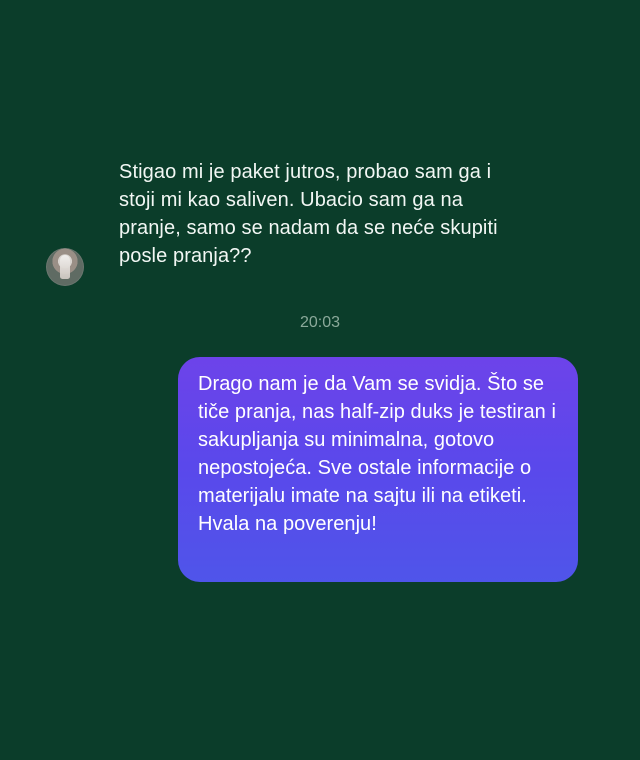  Describe the element at coordinates (320, 322) in the screenshot. I see `message-timestamp: 20:03` at that location.